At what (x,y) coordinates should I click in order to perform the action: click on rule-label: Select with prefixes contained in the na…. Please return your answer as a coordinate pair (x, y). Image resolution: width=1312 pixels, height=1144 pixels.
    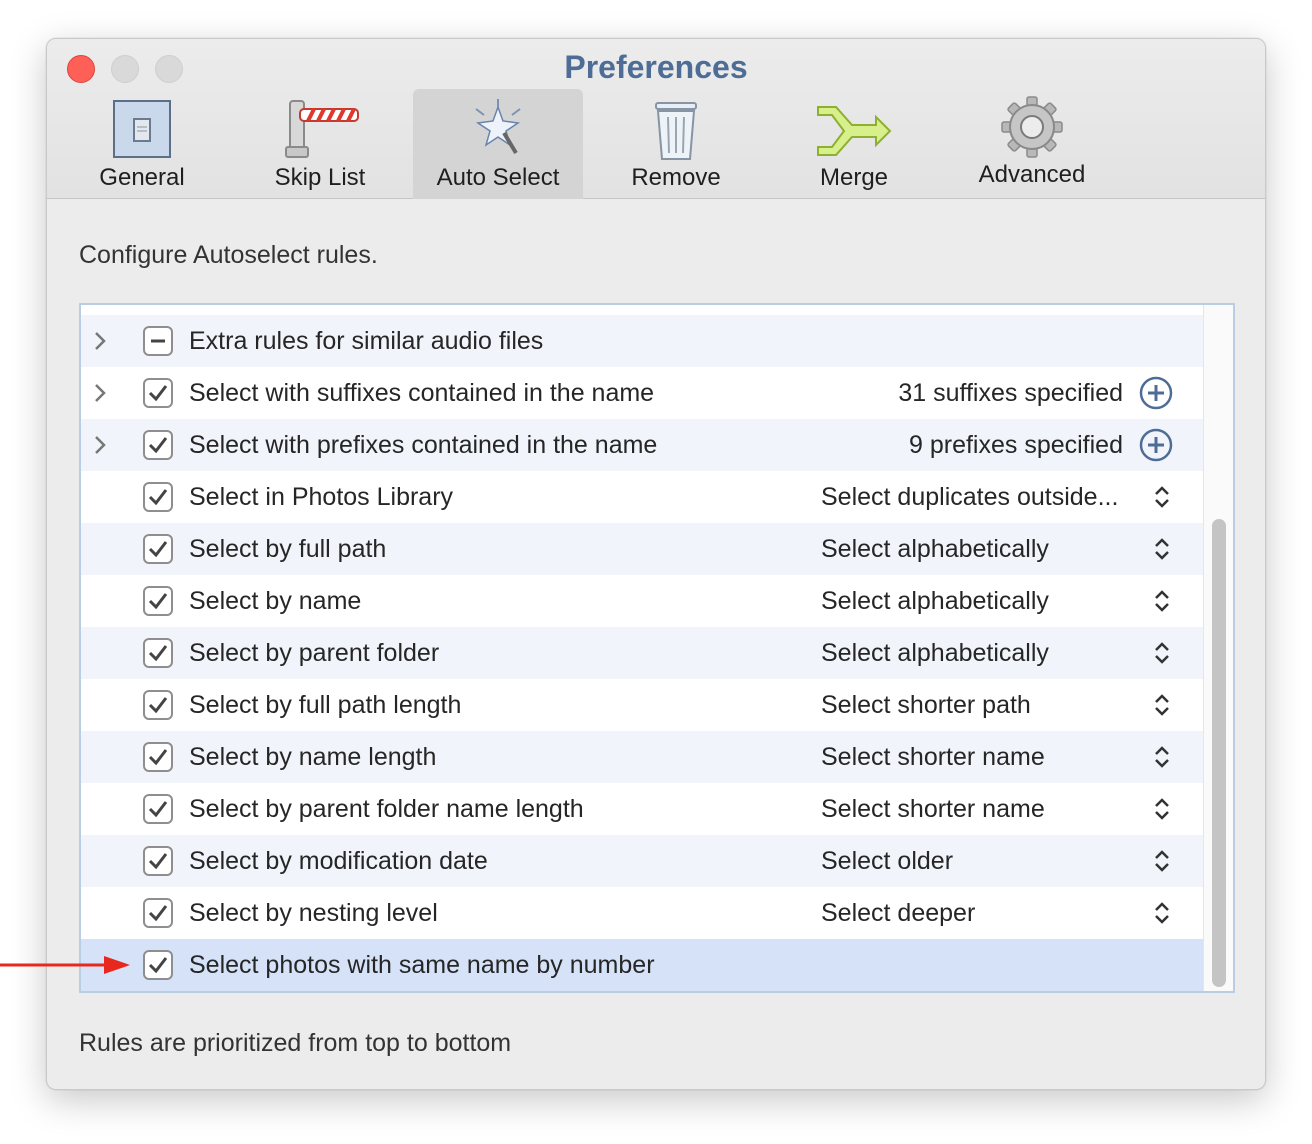
    Looking at the image, I should click on (423, 445).